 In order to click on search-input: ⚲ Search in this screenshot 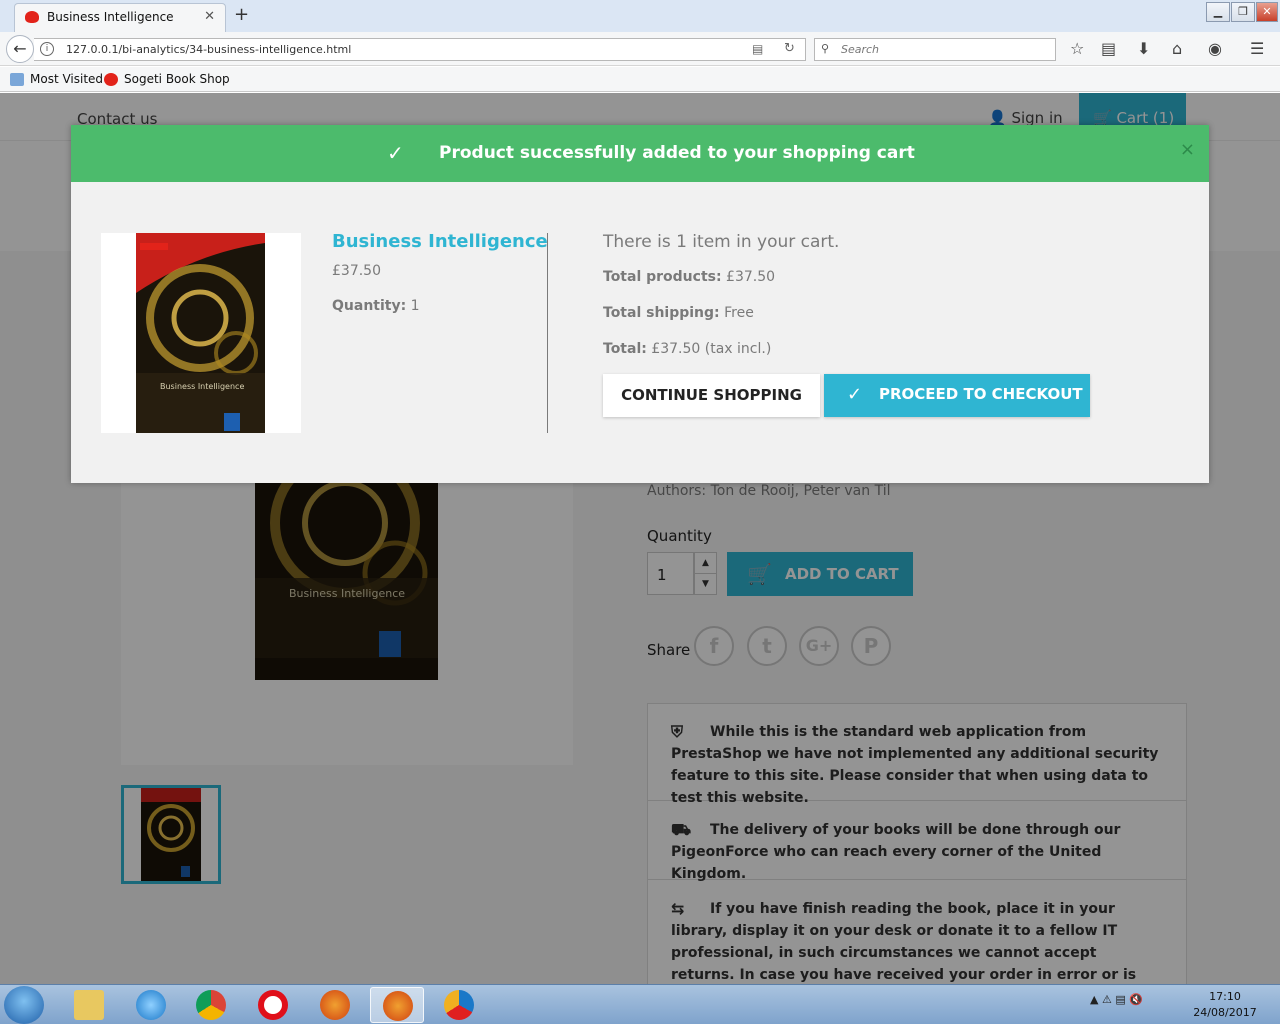, I will do `click(935, 49)`.